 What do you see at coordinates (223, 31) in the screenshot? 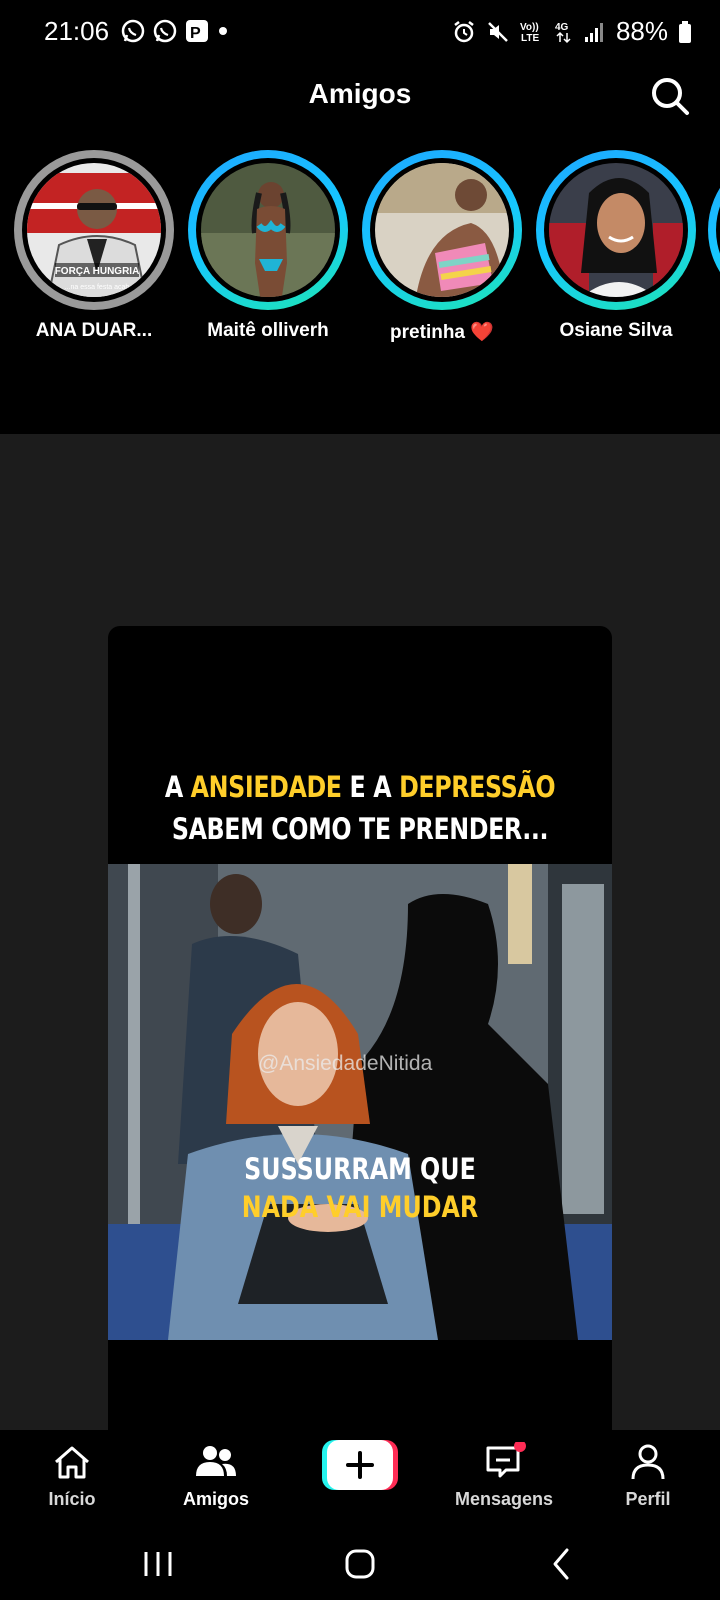
I see `dot-icon` at bounding box center [223, 31].